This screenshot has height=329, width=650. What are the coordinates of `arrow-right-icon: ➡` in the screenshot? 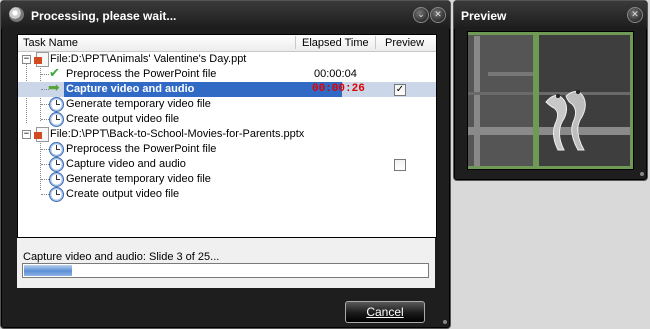 It's located at (54, 88).